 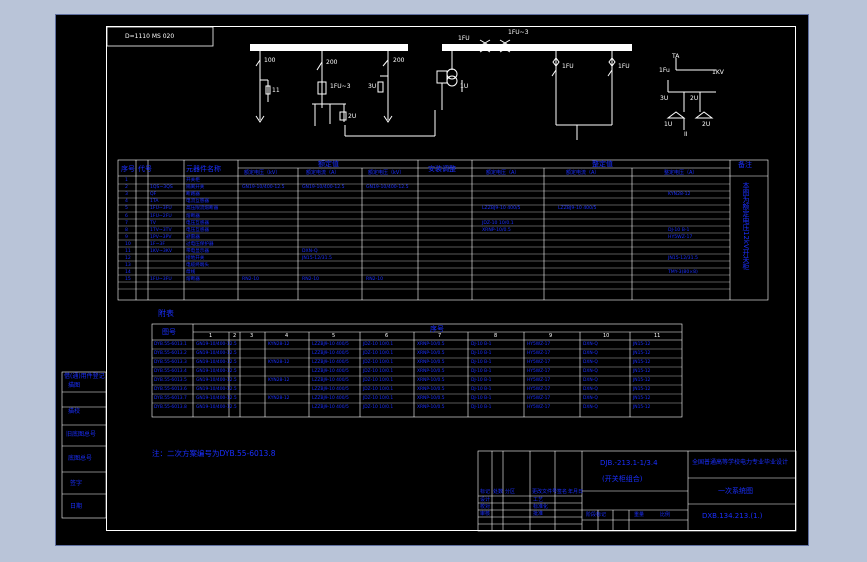 What do you see at coordinates (551, 336) in the screenshot?
I see `appendix-col-number: 9` at bounding box center [551, 336].